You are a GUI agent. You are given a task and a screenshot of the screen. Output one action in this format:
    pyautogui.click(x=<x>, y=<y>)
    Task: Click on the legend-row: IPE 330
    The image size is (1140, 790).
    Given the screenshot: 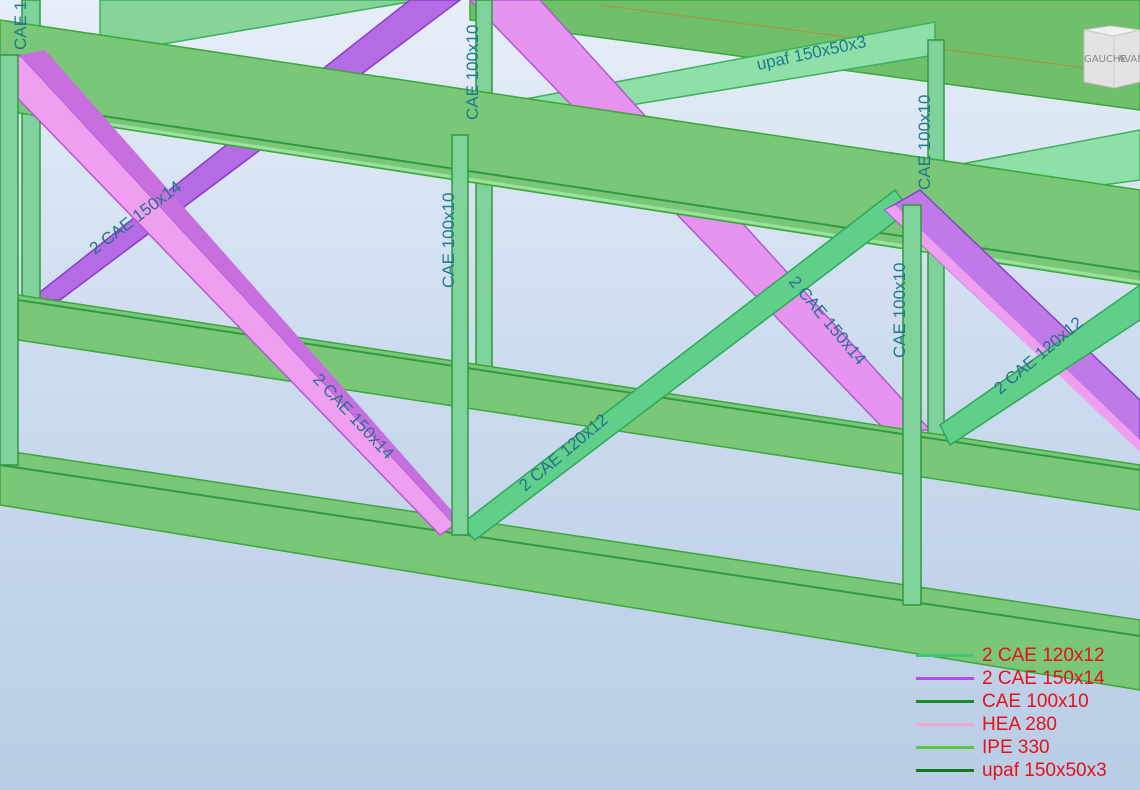 What is the action you would take?
    pyautogui.click(x=1028, y=747)
    